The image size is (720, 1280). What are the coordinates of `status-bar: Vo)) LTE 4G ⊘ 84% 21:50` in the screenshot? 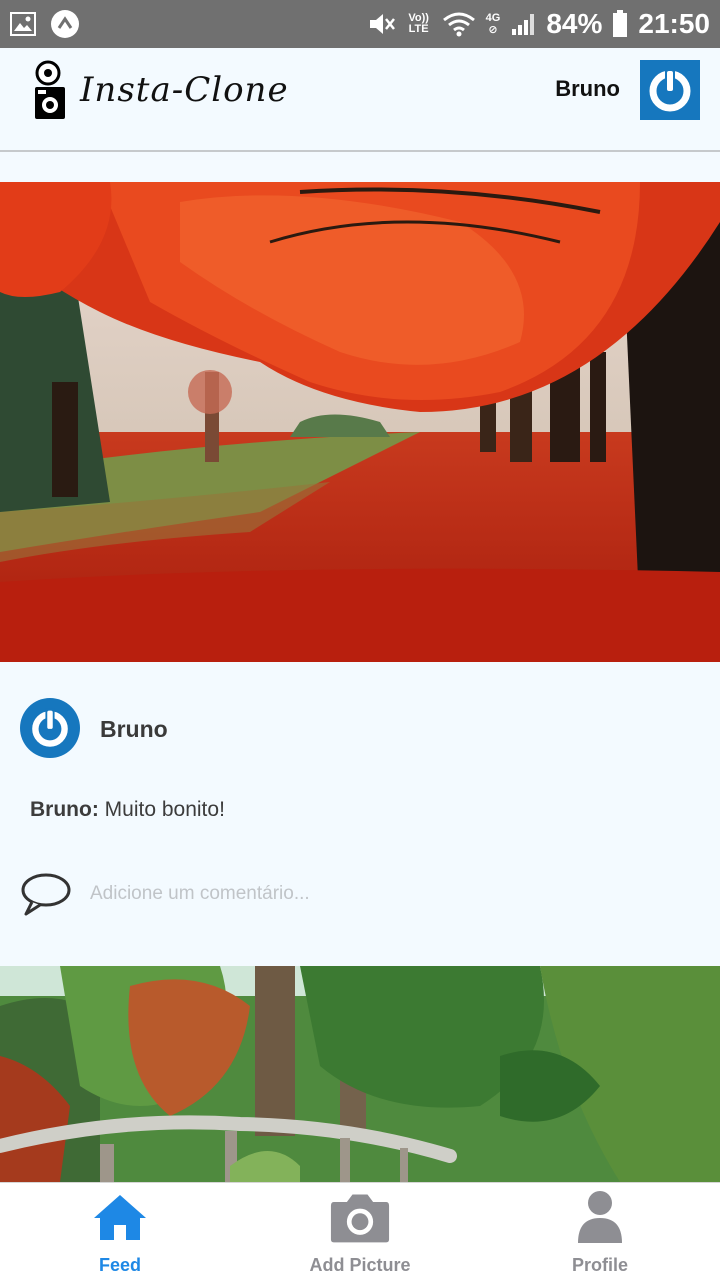 It's located at (360, 24).